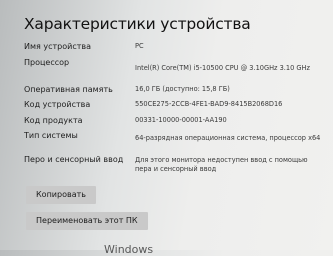 The image size is (333, 256). Describe the element at coordinates (68, 89) in the screenshot. I see `spec-label: Оперативная память` at that location.